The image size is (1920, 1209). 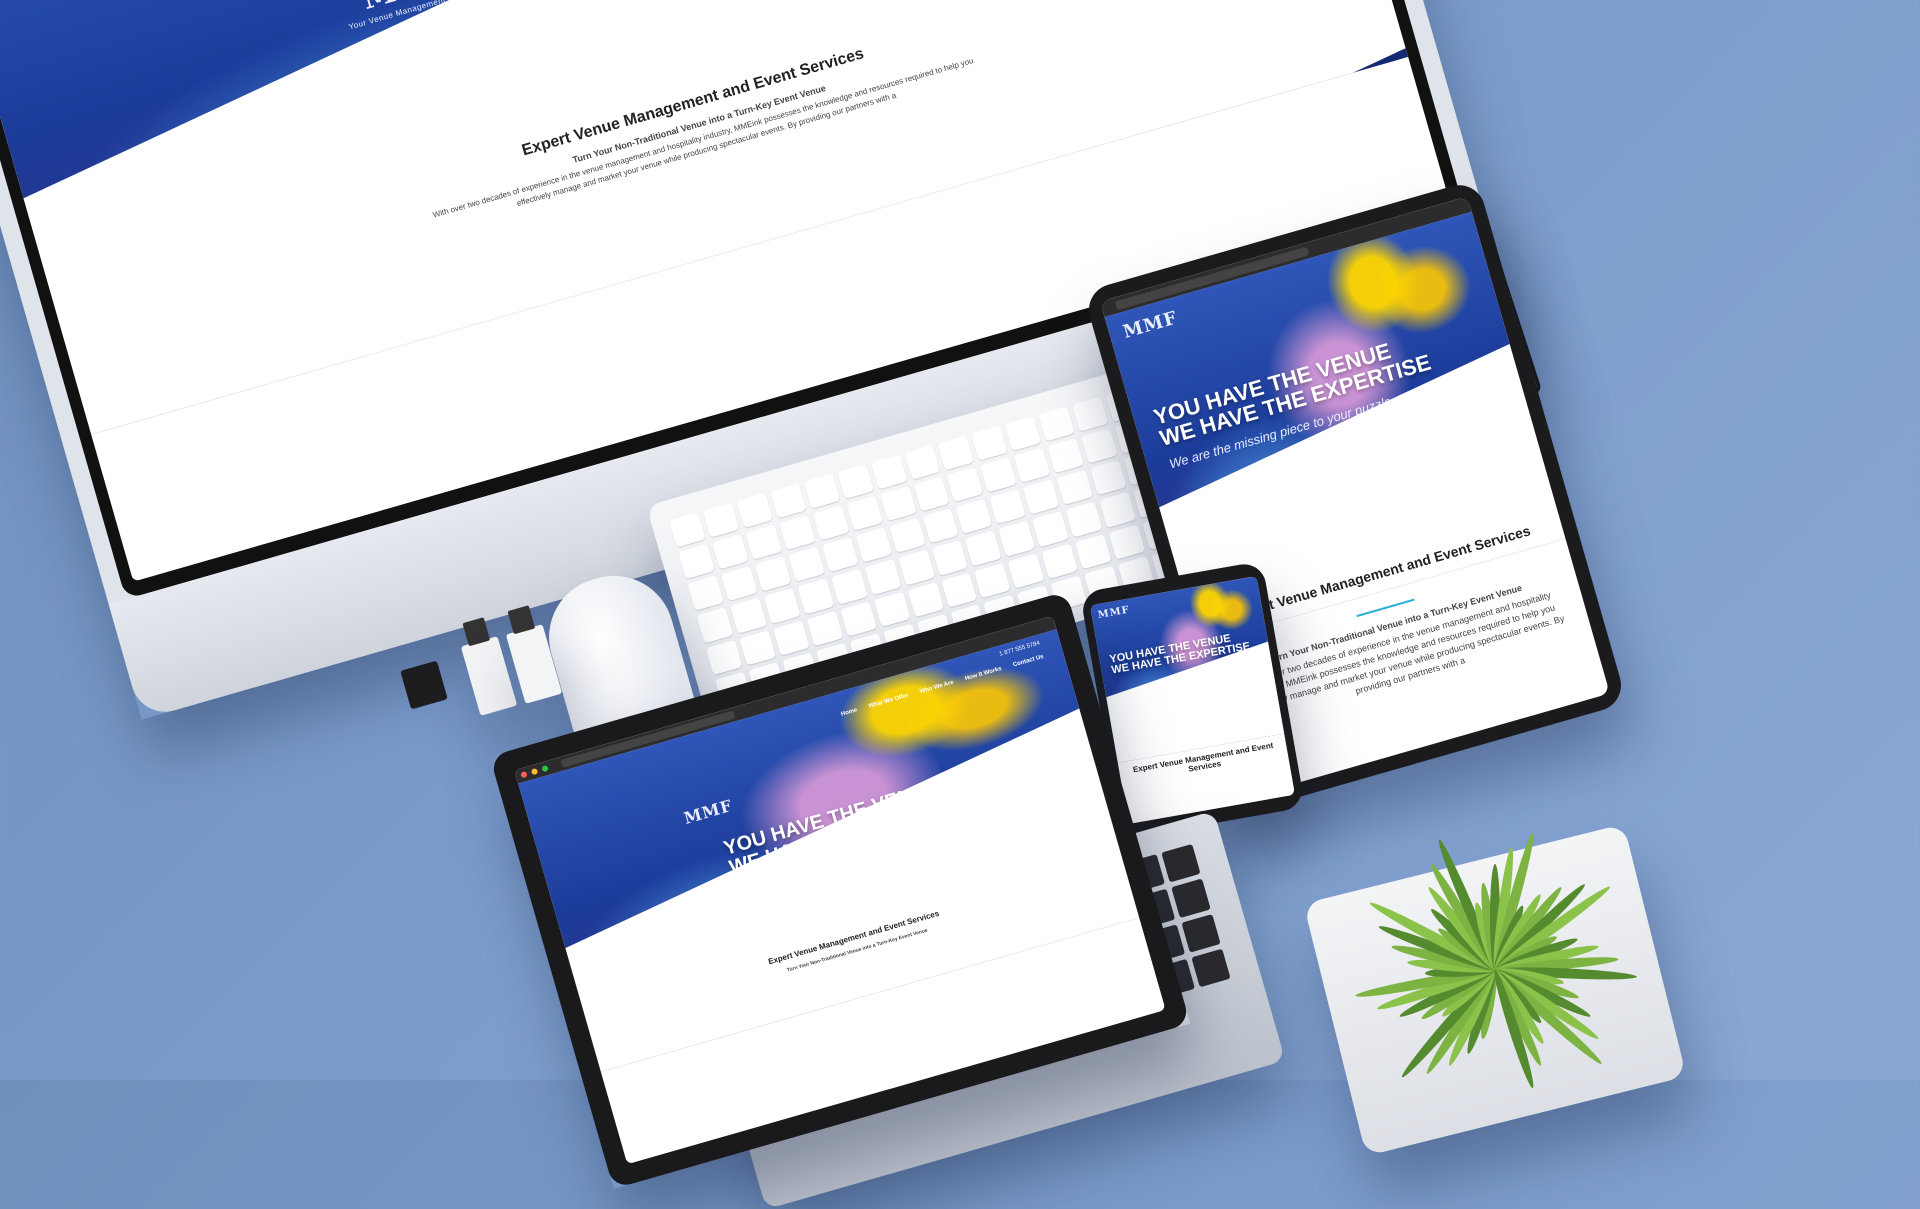 I want to click on binder-clip, so click(x=424, y=685).